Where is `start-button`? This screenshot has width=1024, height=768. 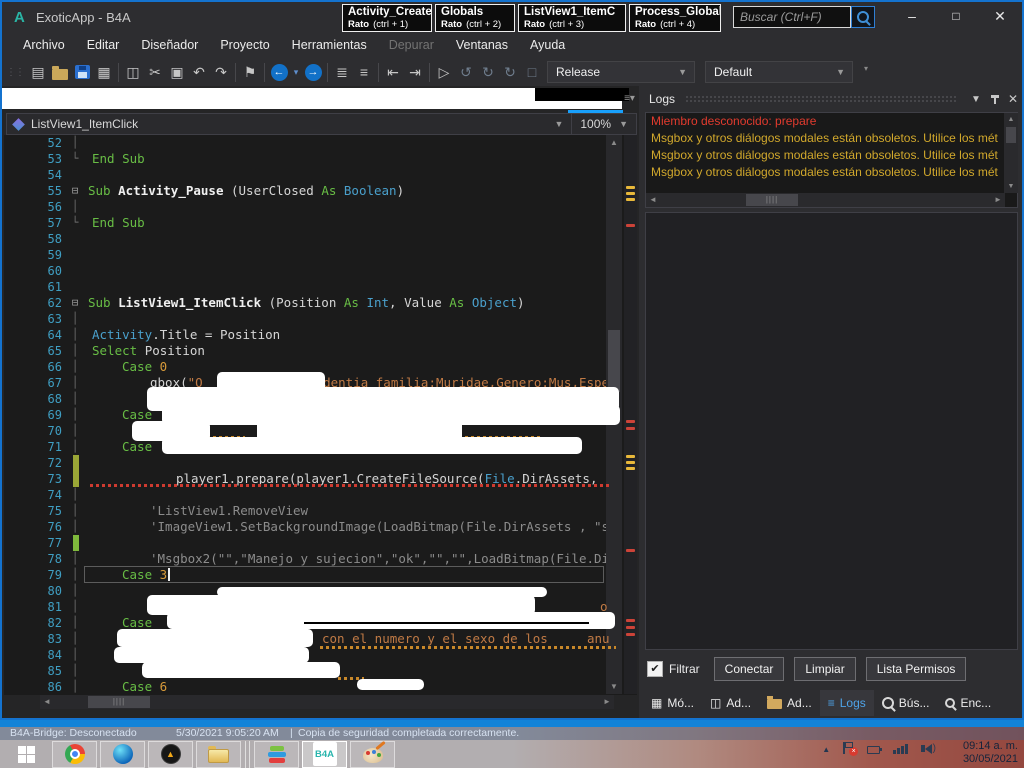 start-button is located at coordinates (26, 754).